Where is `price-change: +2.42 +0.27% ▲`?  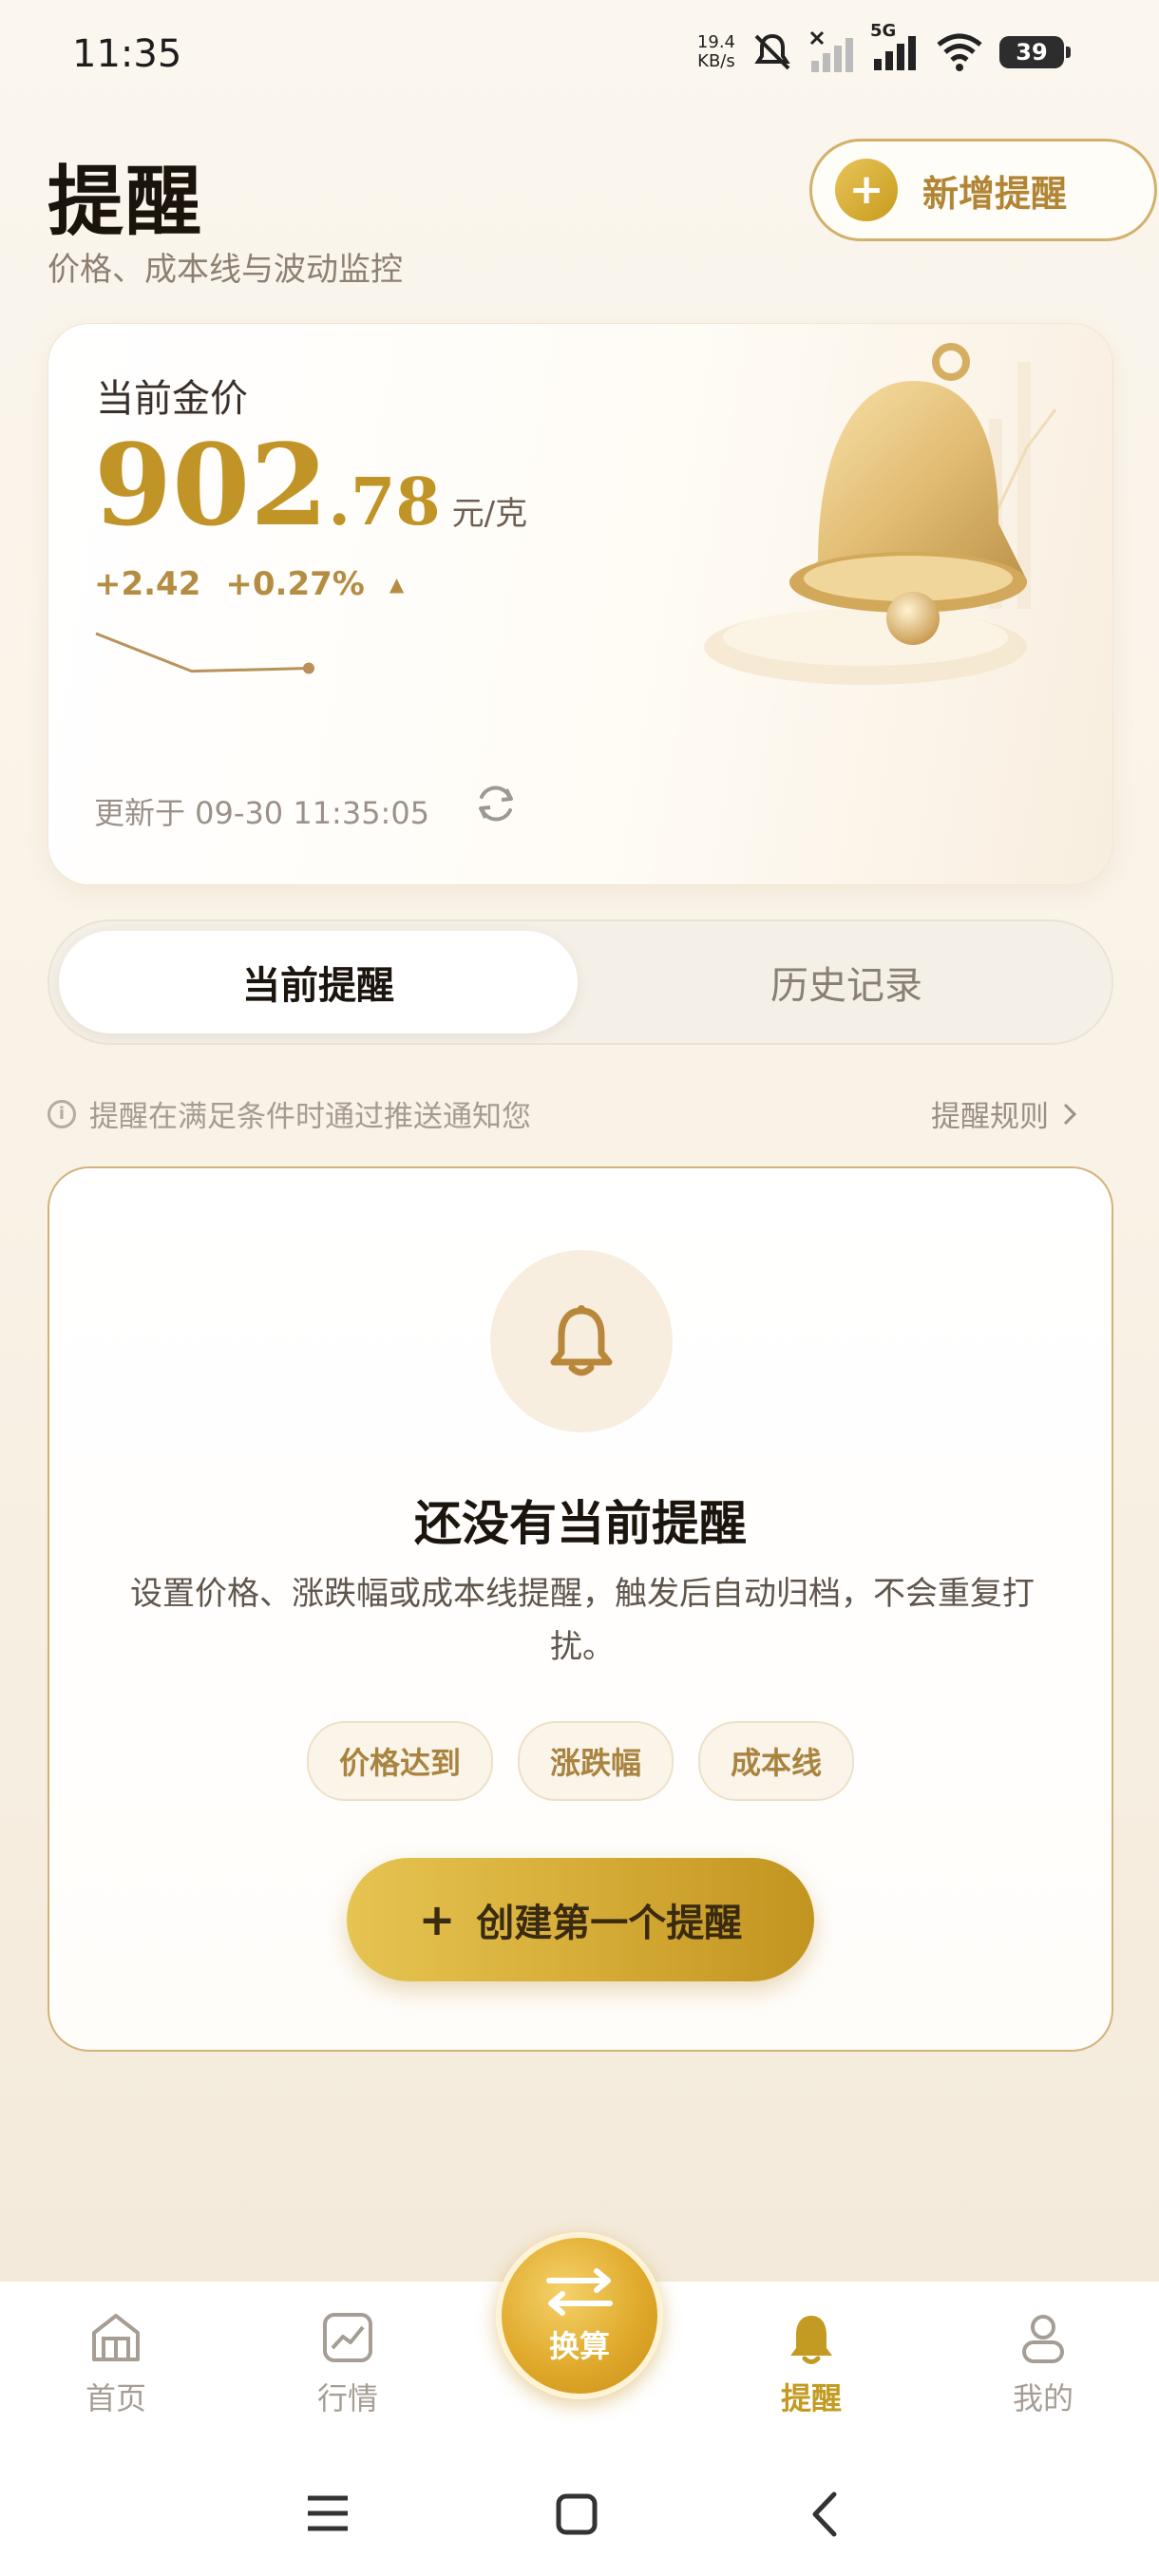 price-change: +2.42 +0.27% ▲ is located at coordinates (249, 584).